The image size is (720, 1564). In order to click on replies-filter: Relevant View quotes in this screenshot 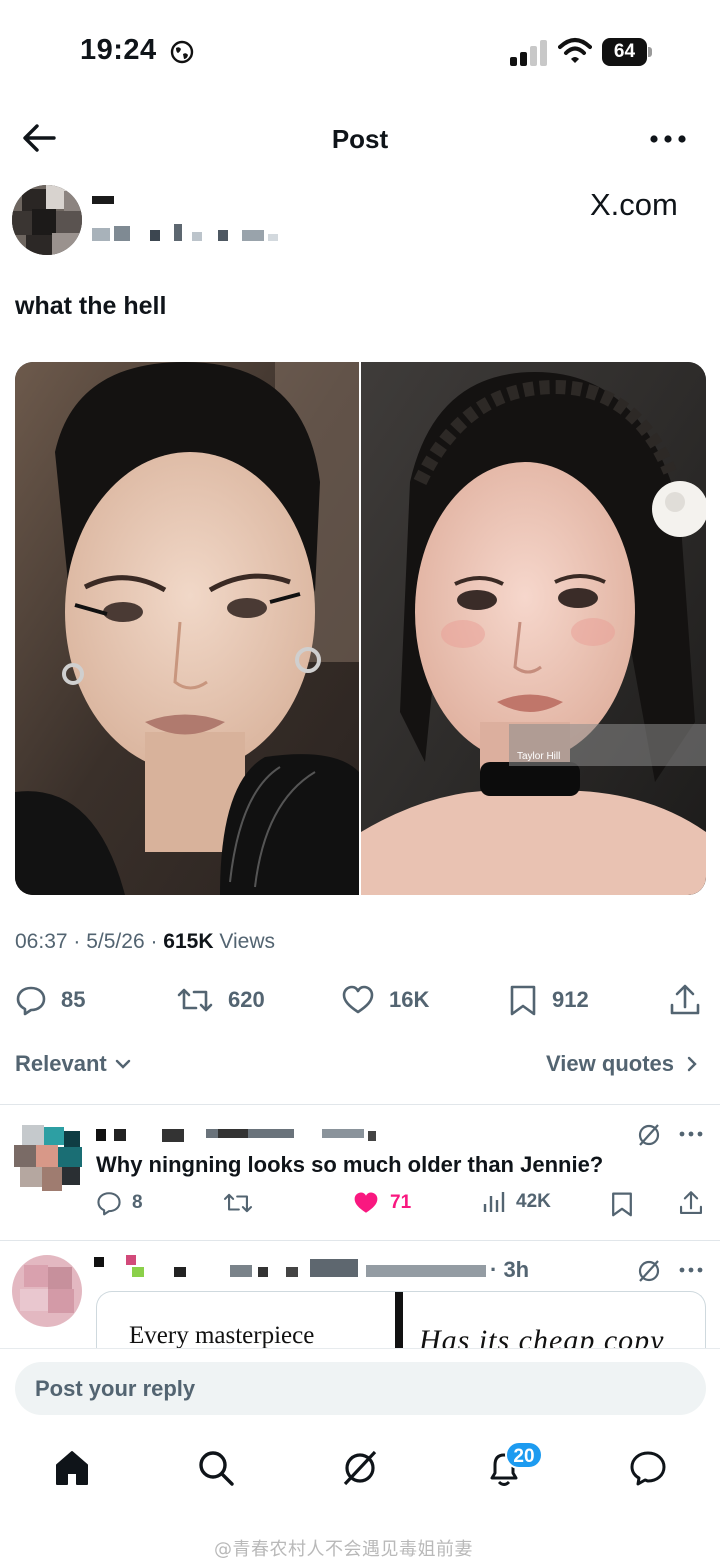, I will do `click(360, 1065)`.